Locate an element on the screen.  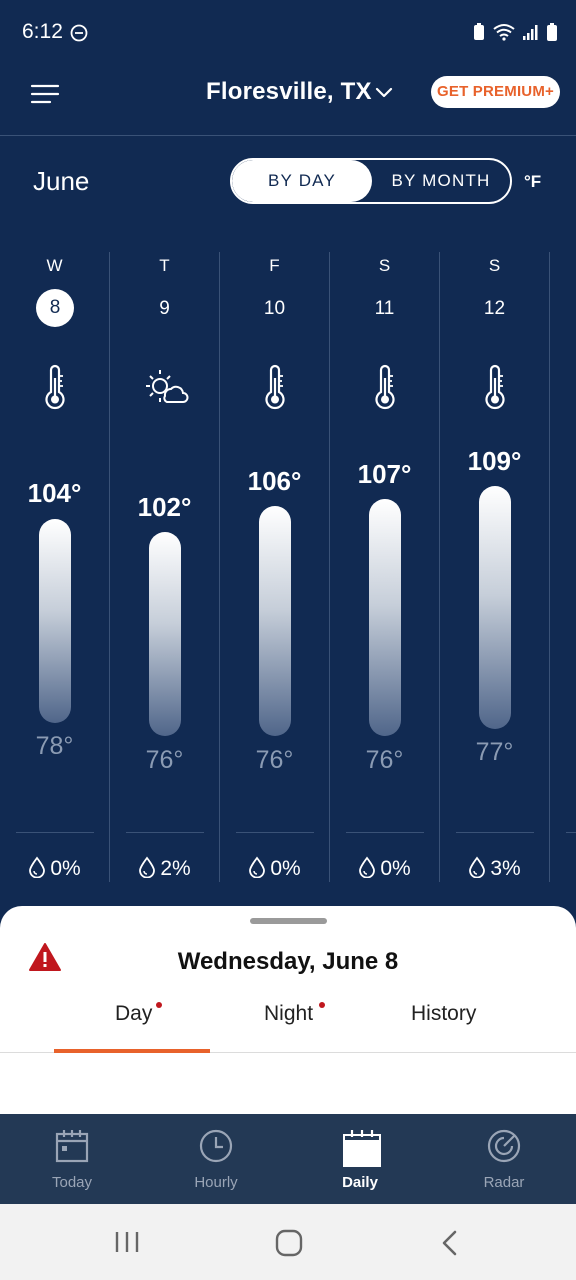
chevron-down-icon is located at coordinates (384, 92).